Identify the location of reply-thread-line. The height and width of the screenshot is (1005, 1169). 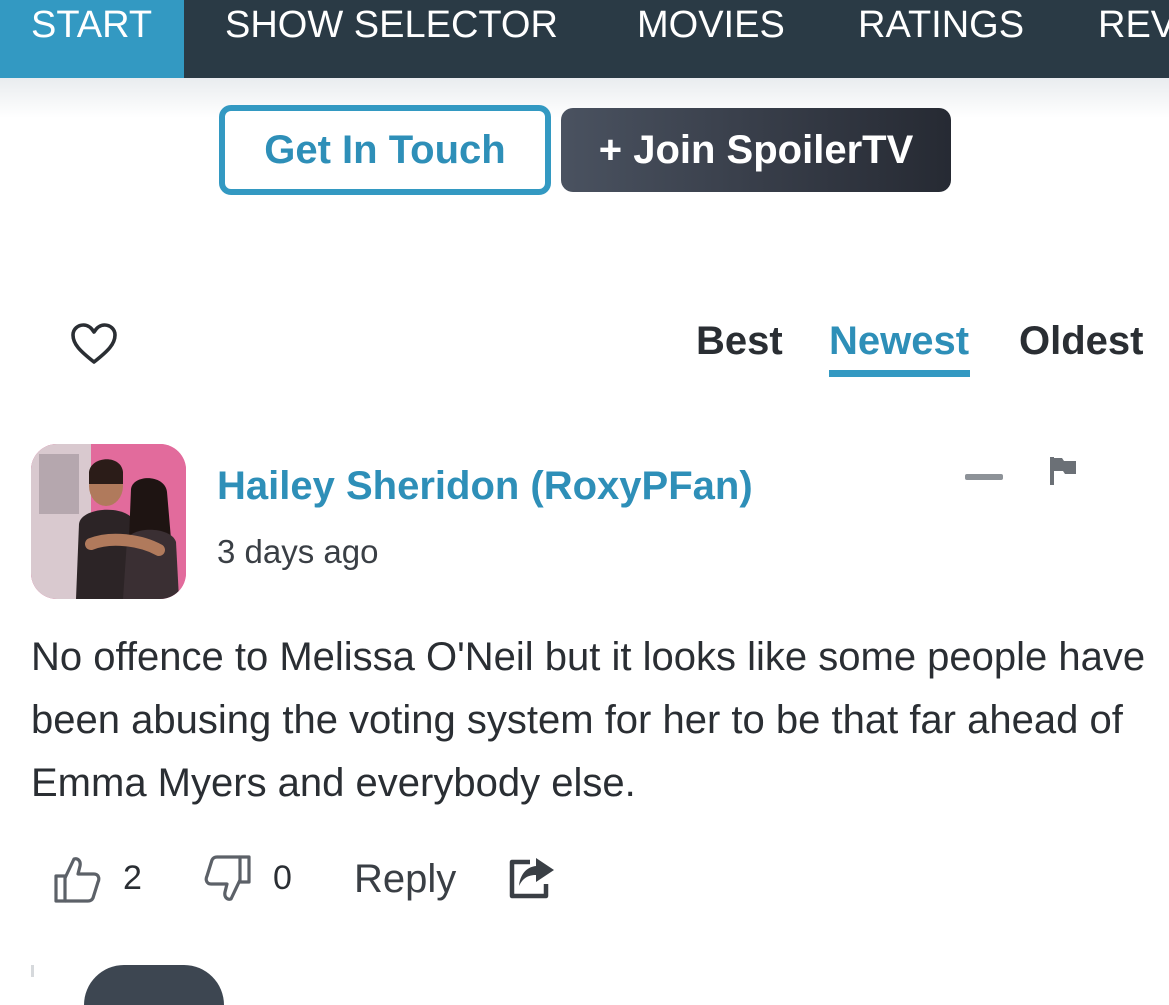
(32, 971).